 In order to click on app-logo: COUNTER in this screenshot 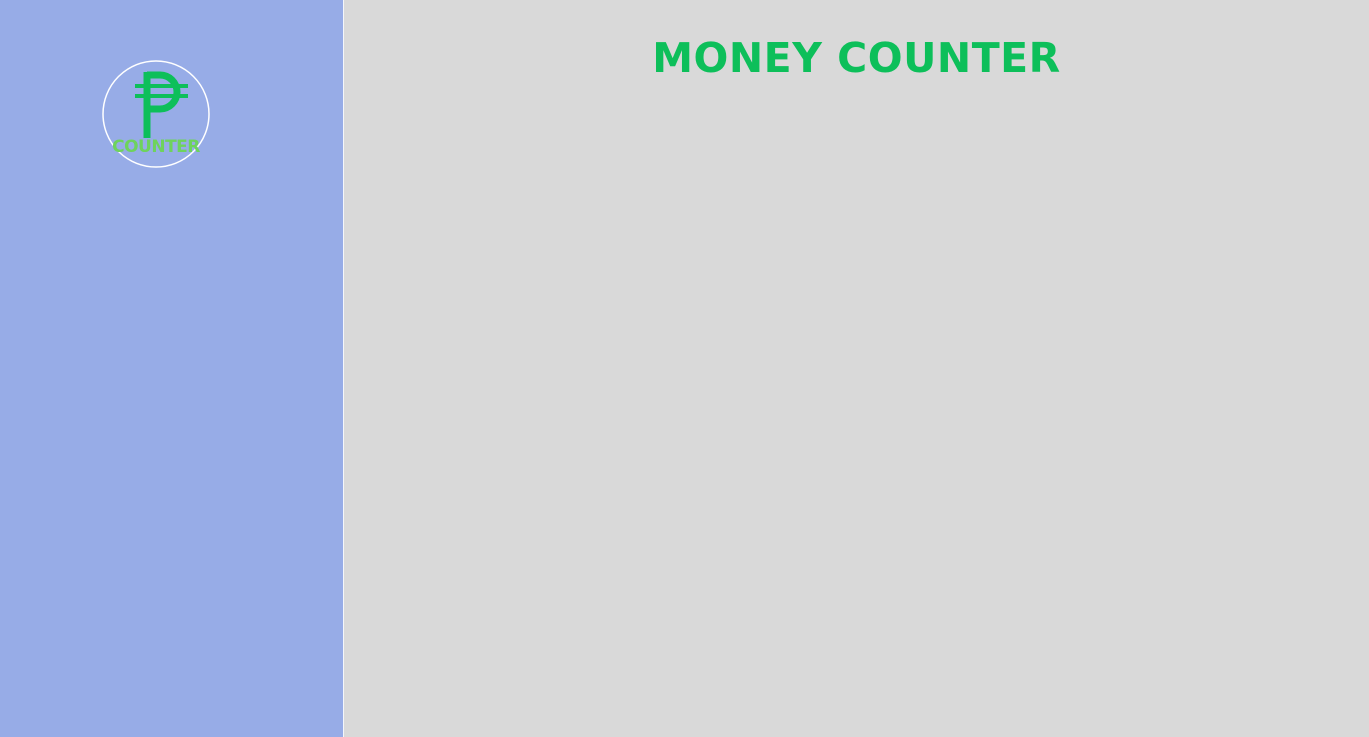, I will do `click(156, 114)`.